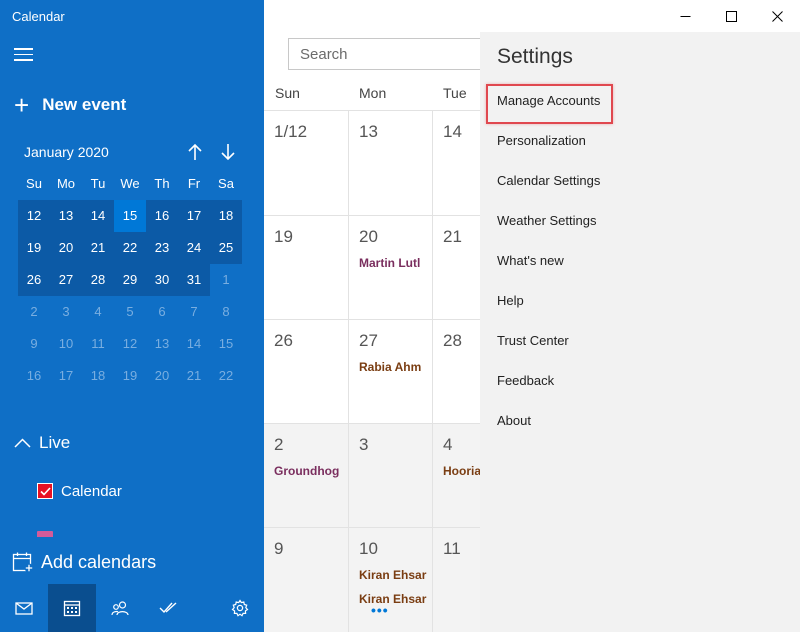  Describe the element at coordinates (530, 260) in the screenshot. I see `settings-item-whats-new: What's new` at that location.